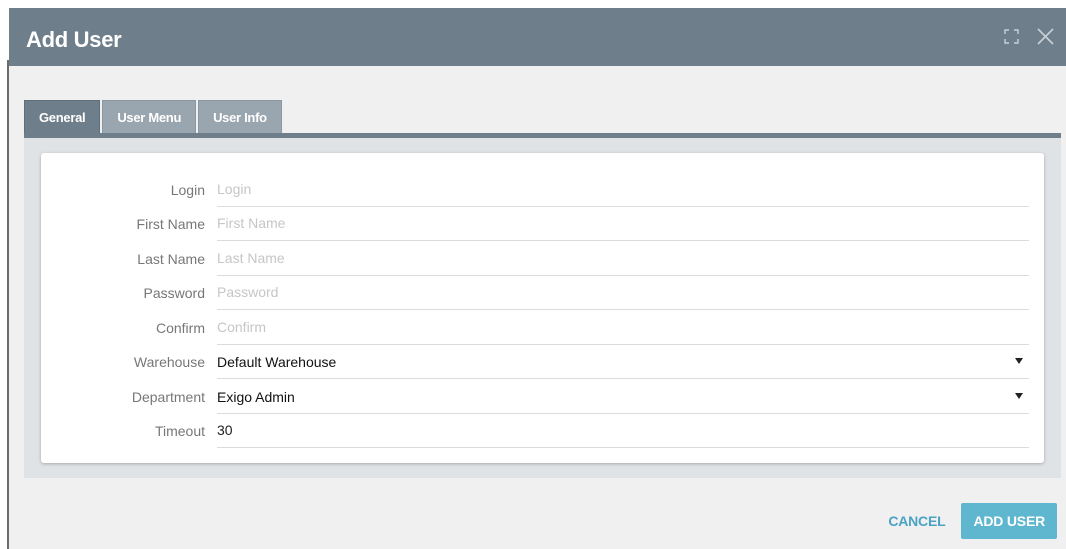 The image size is (1066, 549). I want to click on form-row-first-name: First Name, so click(542, 224).